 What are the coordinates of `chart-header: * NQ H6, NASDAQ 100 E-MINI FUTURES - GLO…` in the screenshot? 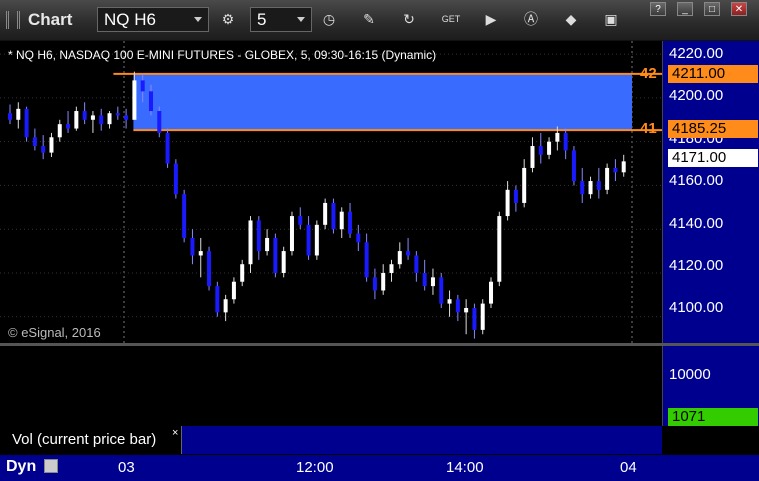 It's located at (222, 55).